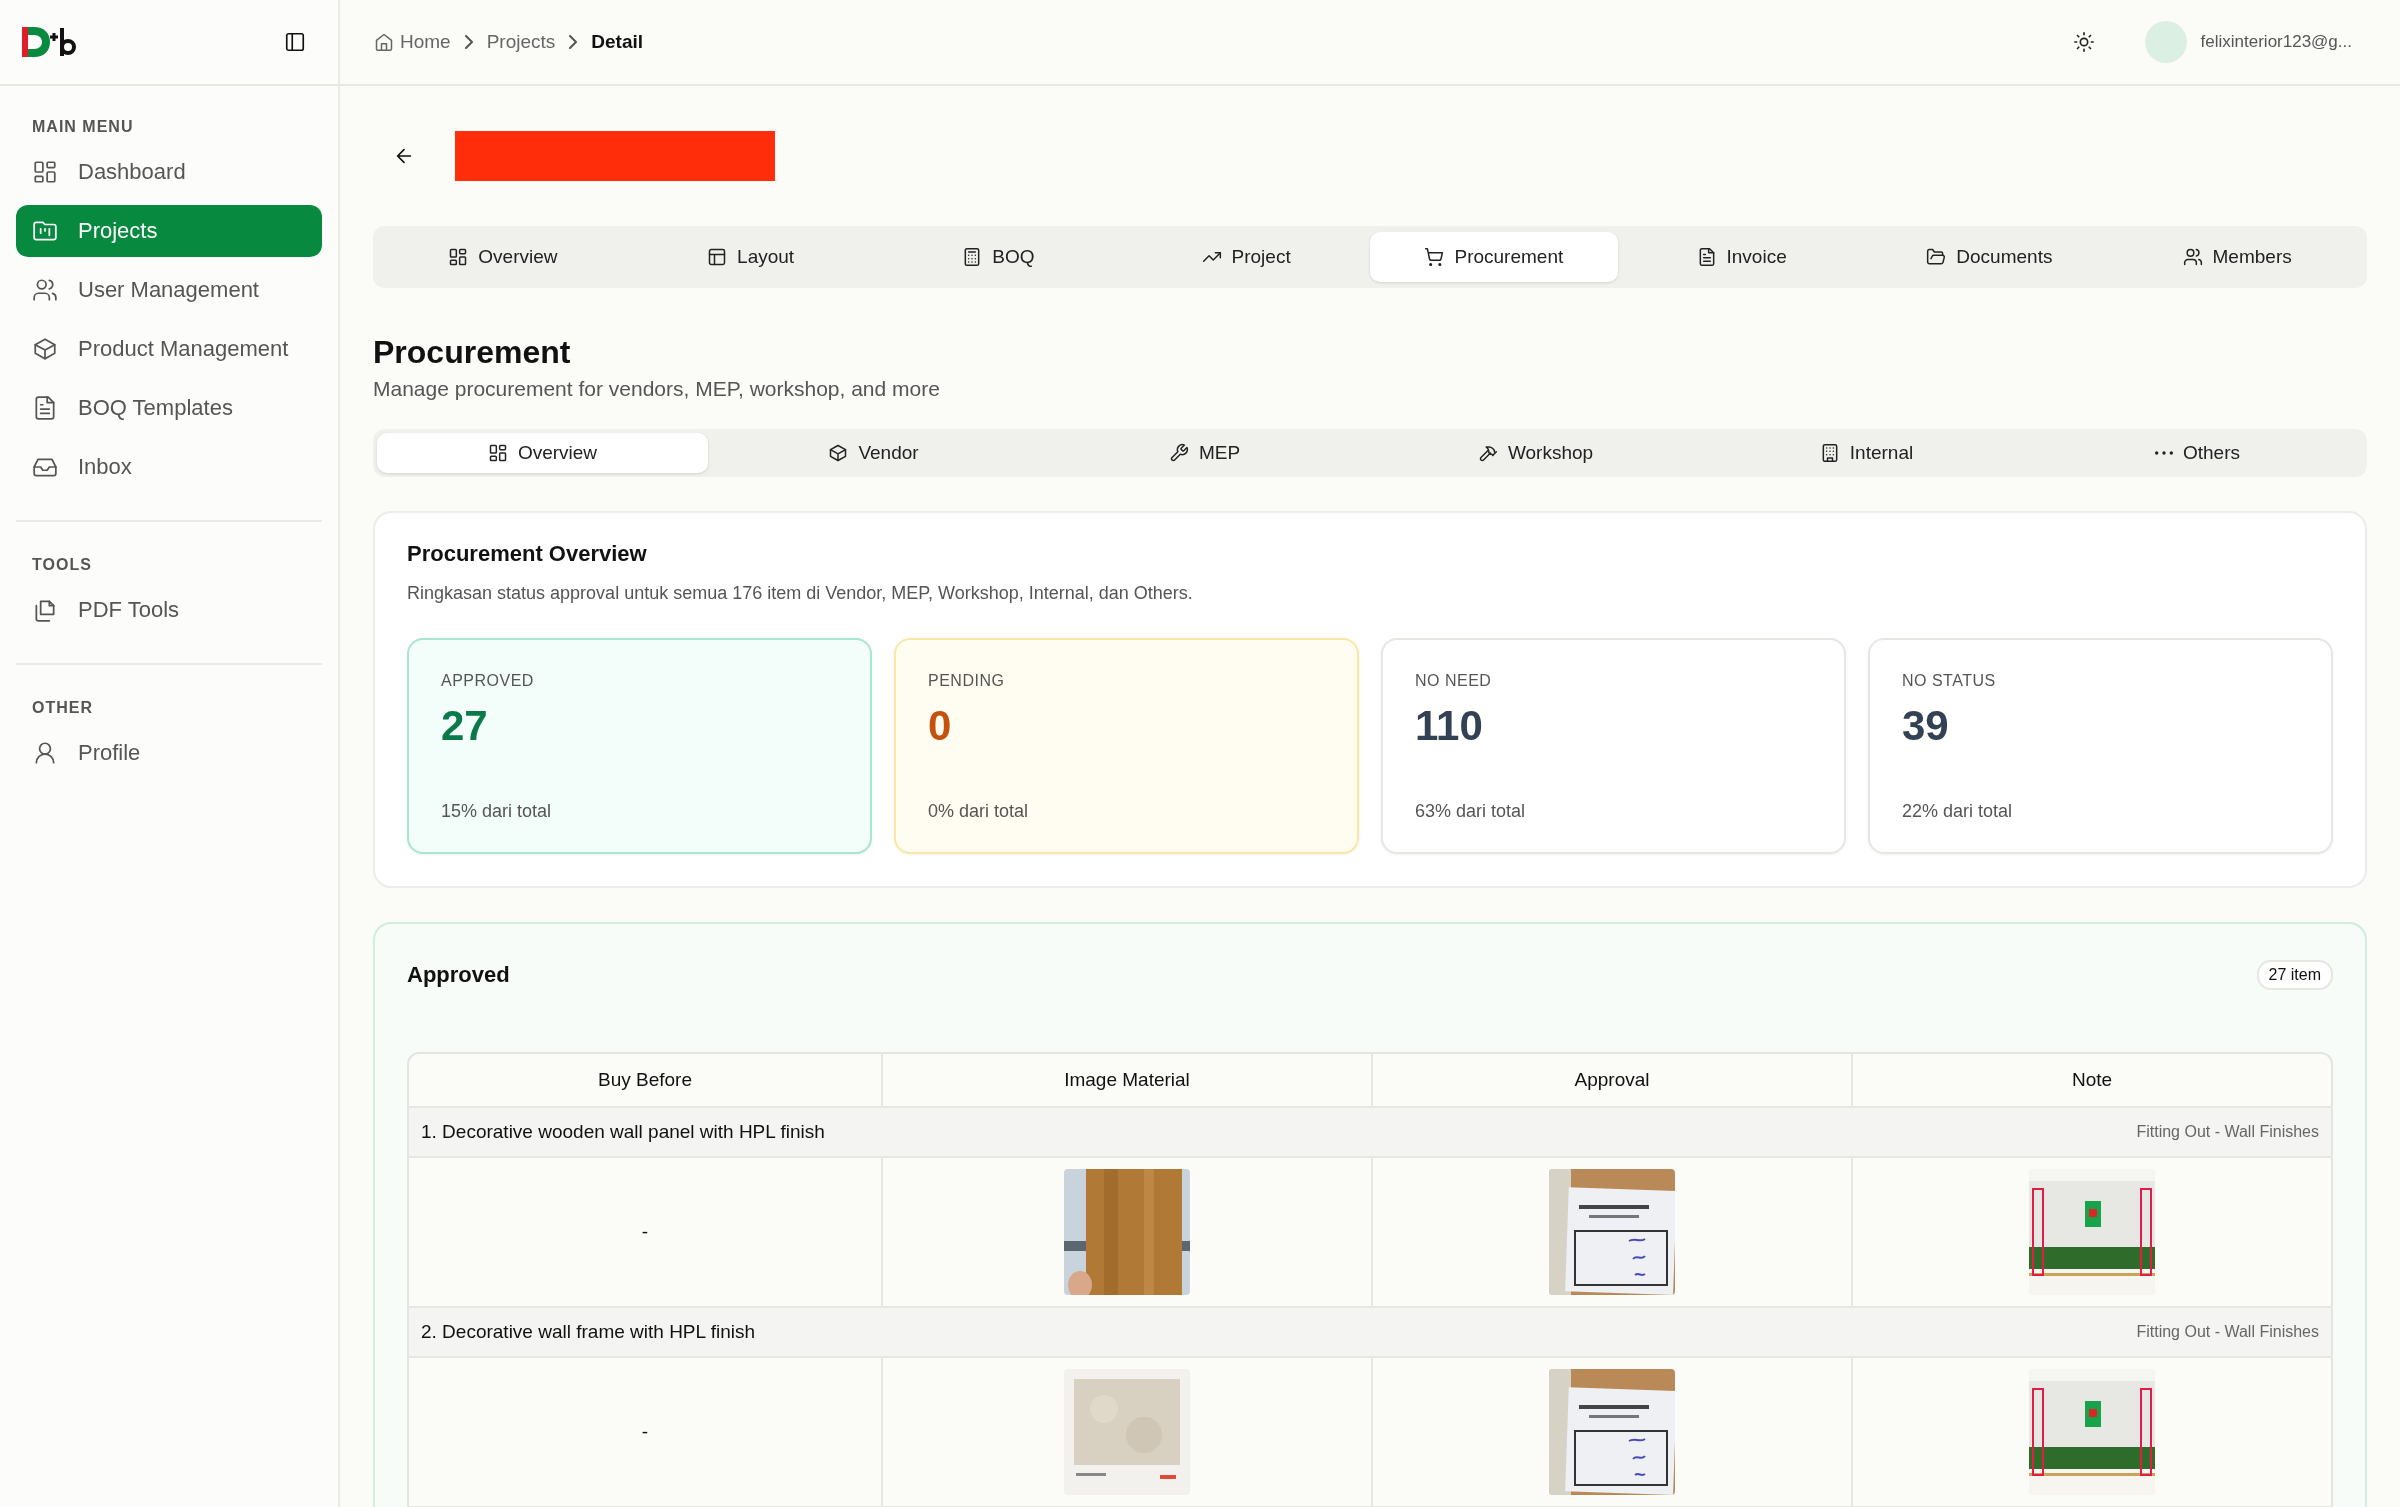  What do you see at coordinates (49, 42) in the screenshot?
I see `logo-icon` at bounding box center [49, 42].